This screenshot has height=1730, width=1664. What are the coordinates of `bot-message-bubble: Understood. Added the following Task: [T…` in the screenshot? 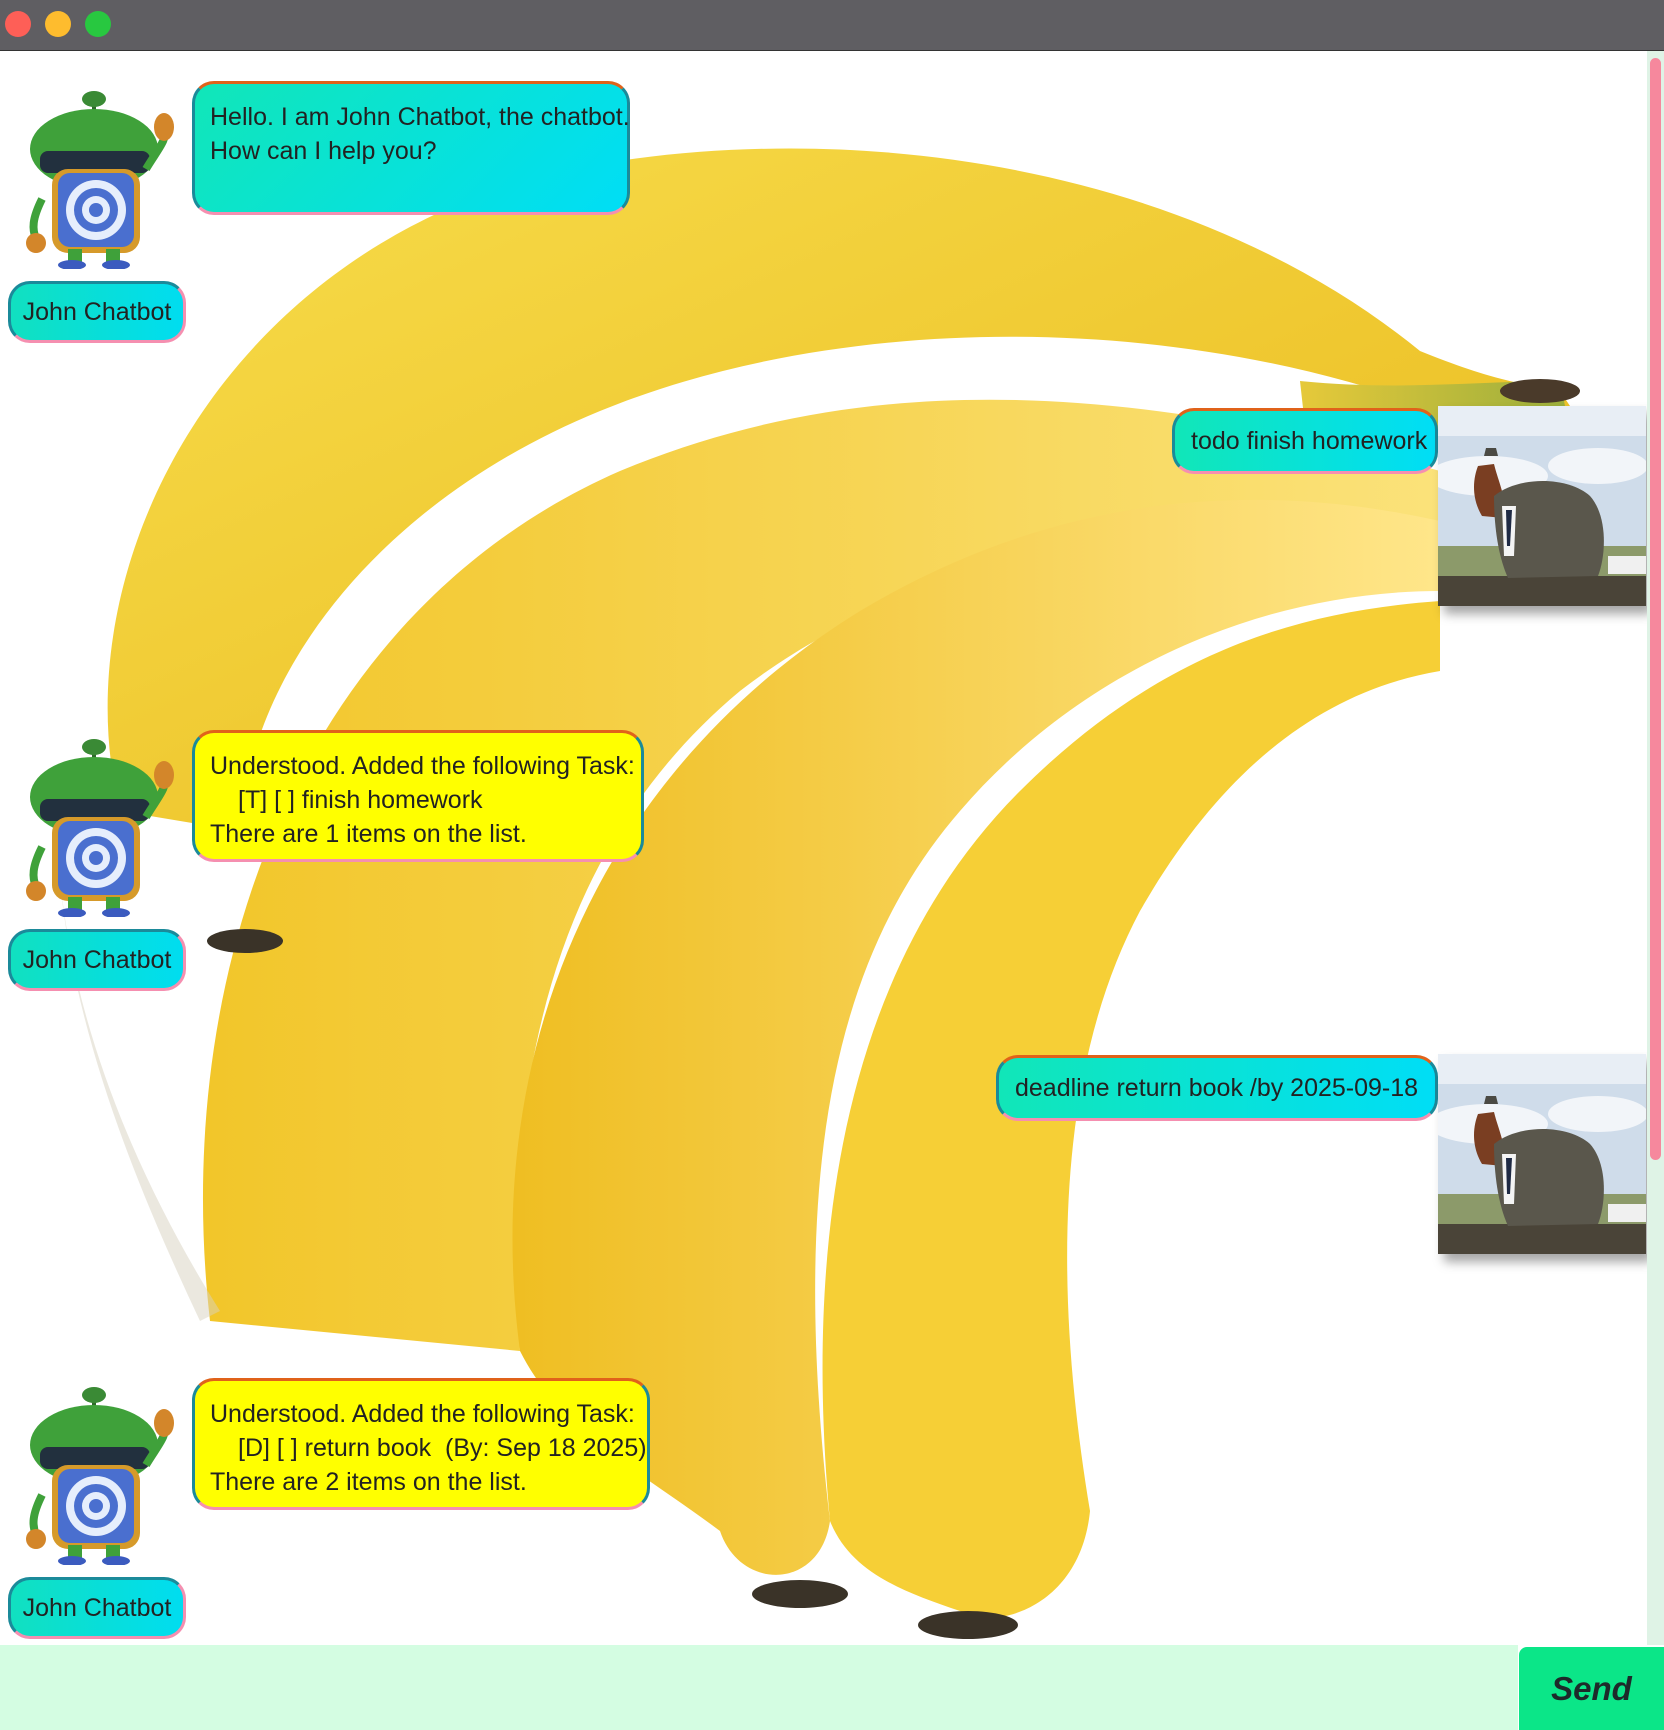 It's located at (418, 796).